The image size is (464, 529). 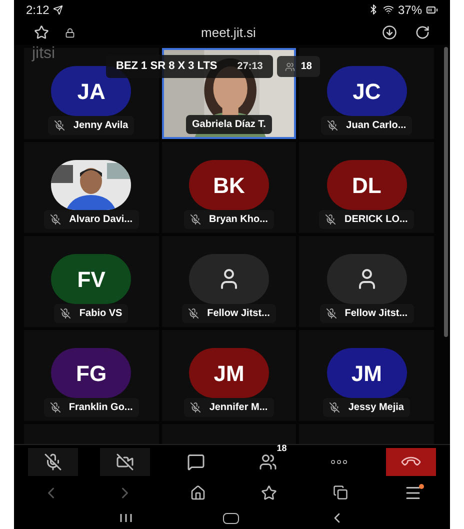 What do you see at coordinates (376, 408) in the screenshot?
I see `participant-name: Jessy Mejia` at bounding box center [376, 408].